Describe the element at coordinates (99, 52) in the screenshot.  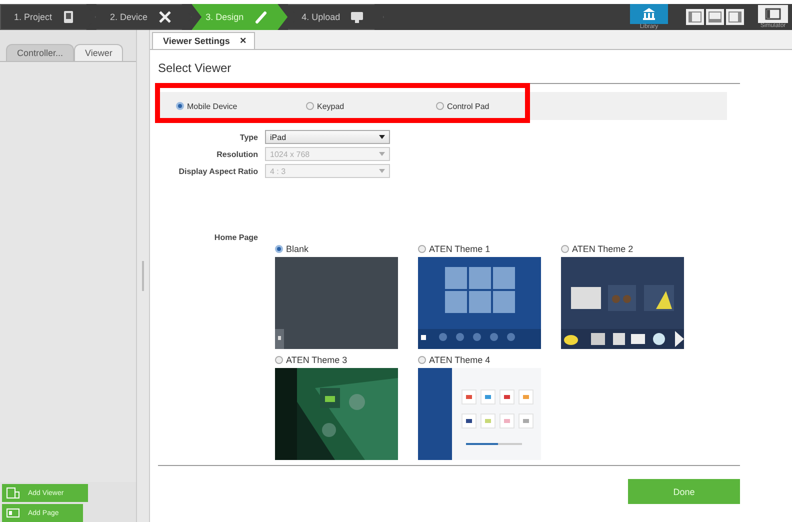
I see `sidebar-tab: Viewer` at that location.